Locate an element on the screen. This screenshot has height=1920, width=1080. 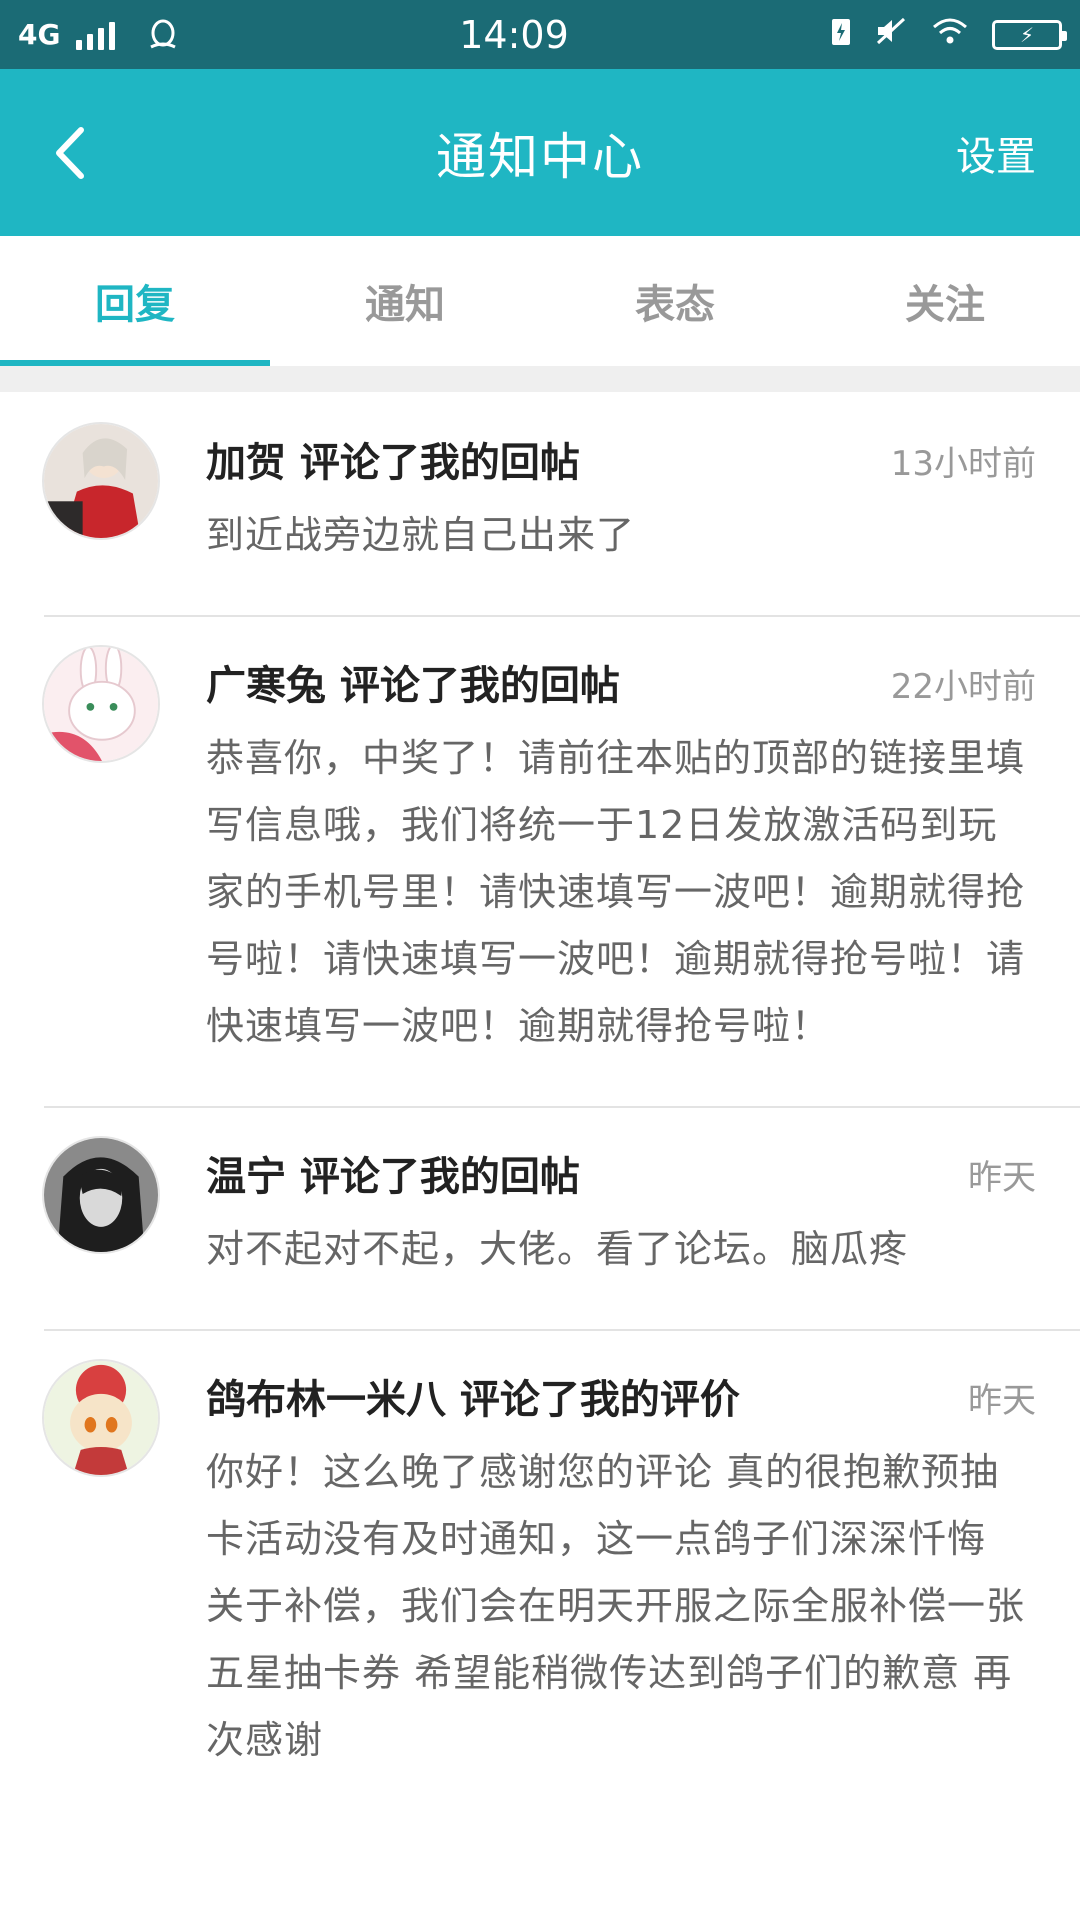
app-bar: 通知中心 设置 is located at coordinates (540, 152).